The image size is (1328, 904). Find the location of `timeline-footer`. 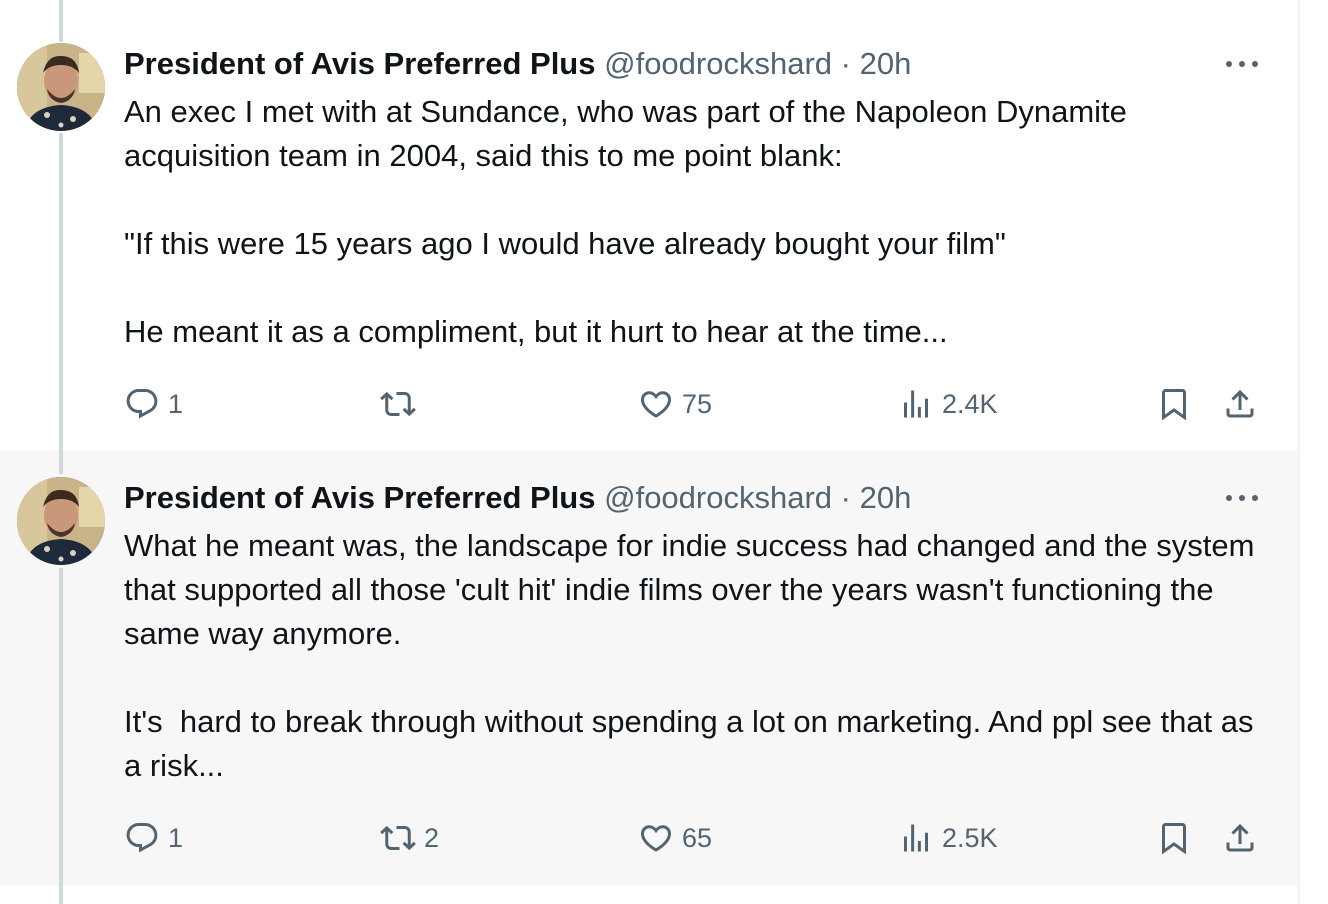

timeline-footer is located at coordinates (649, 895).